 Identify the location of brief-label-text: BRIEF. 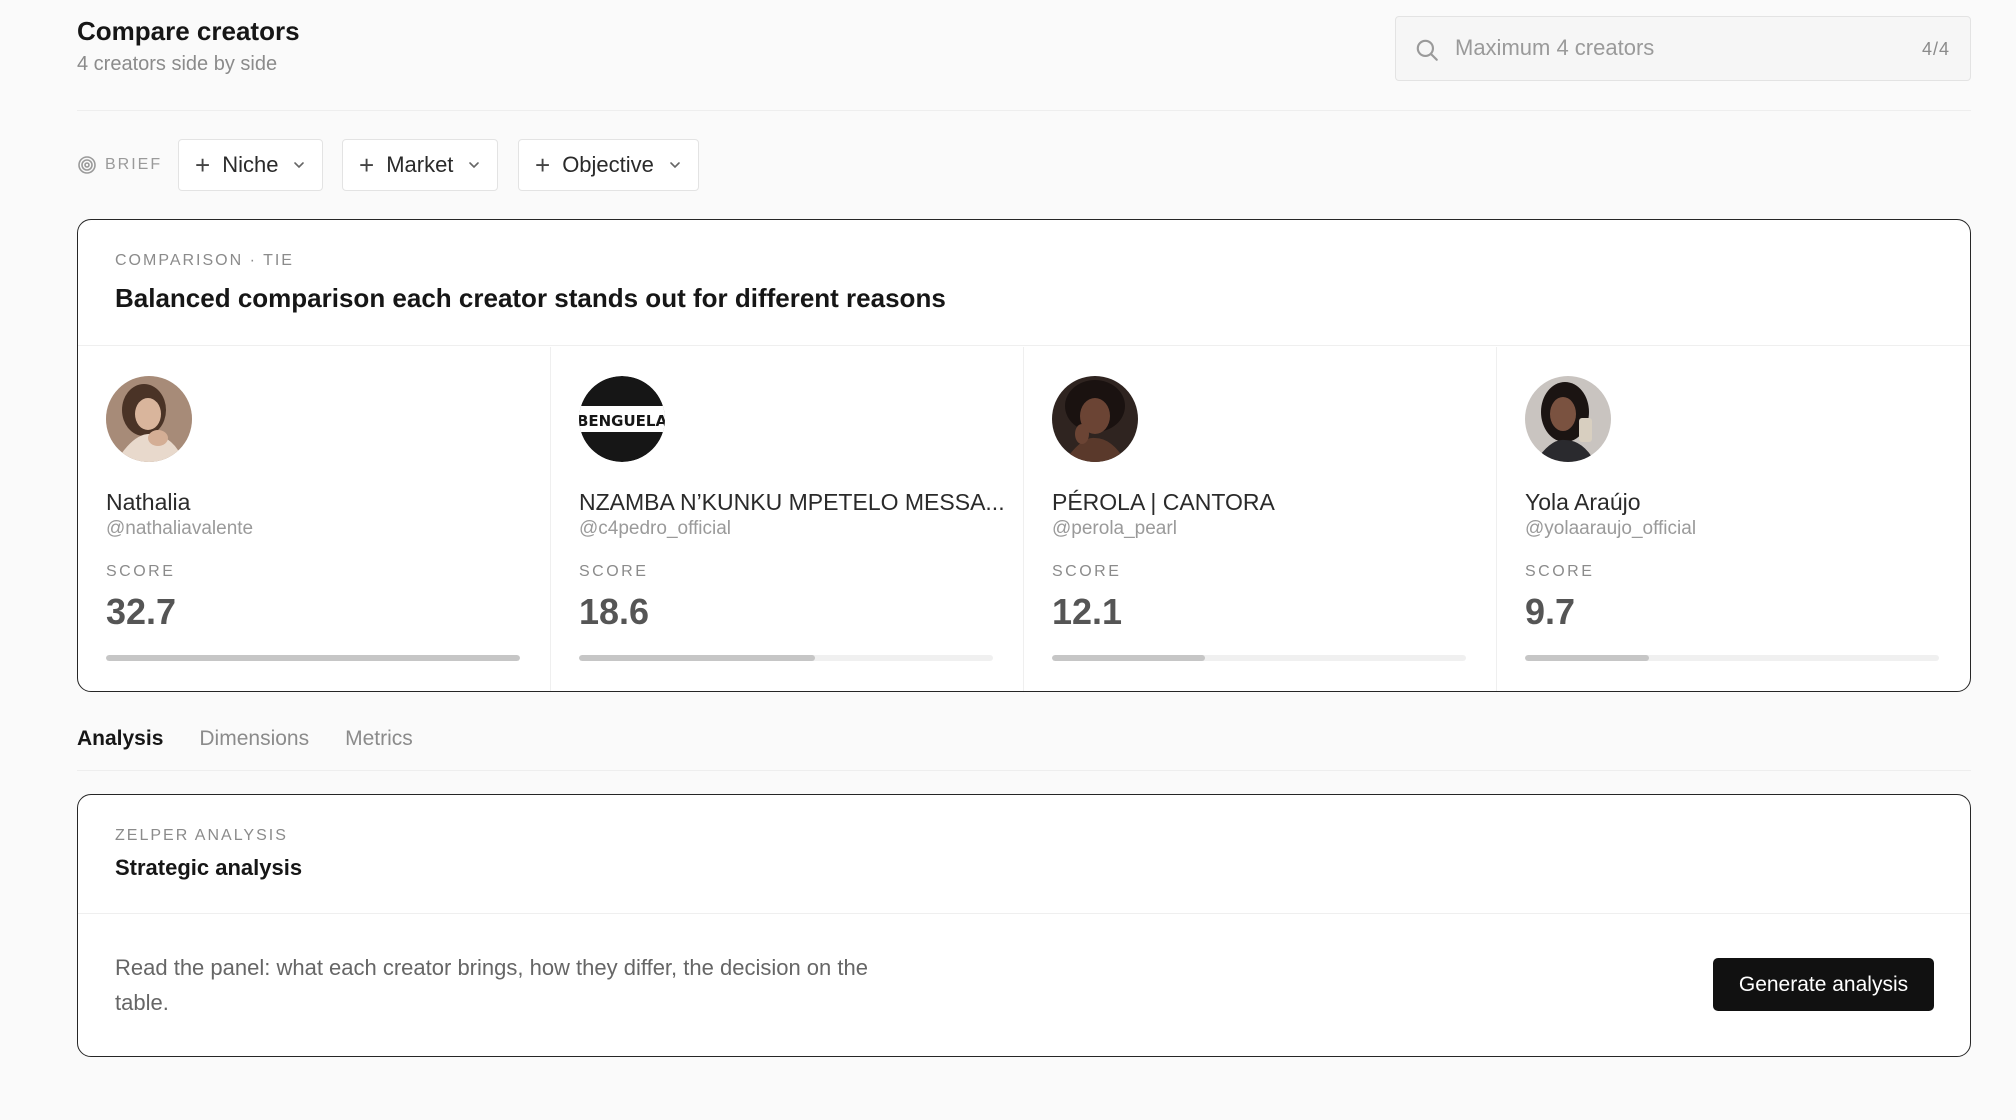
(134, 164).